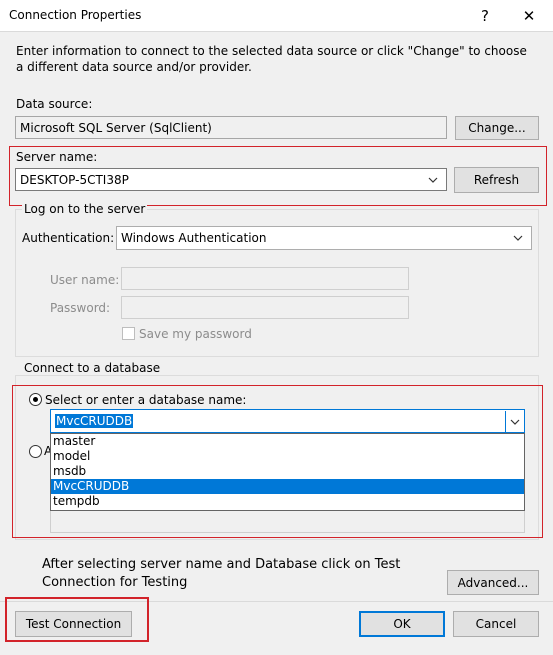 The image size is (553, 655). I want to click on database-dropdown-list: master model msdb MvcCRUDDB tempdb, so click(287, 472).